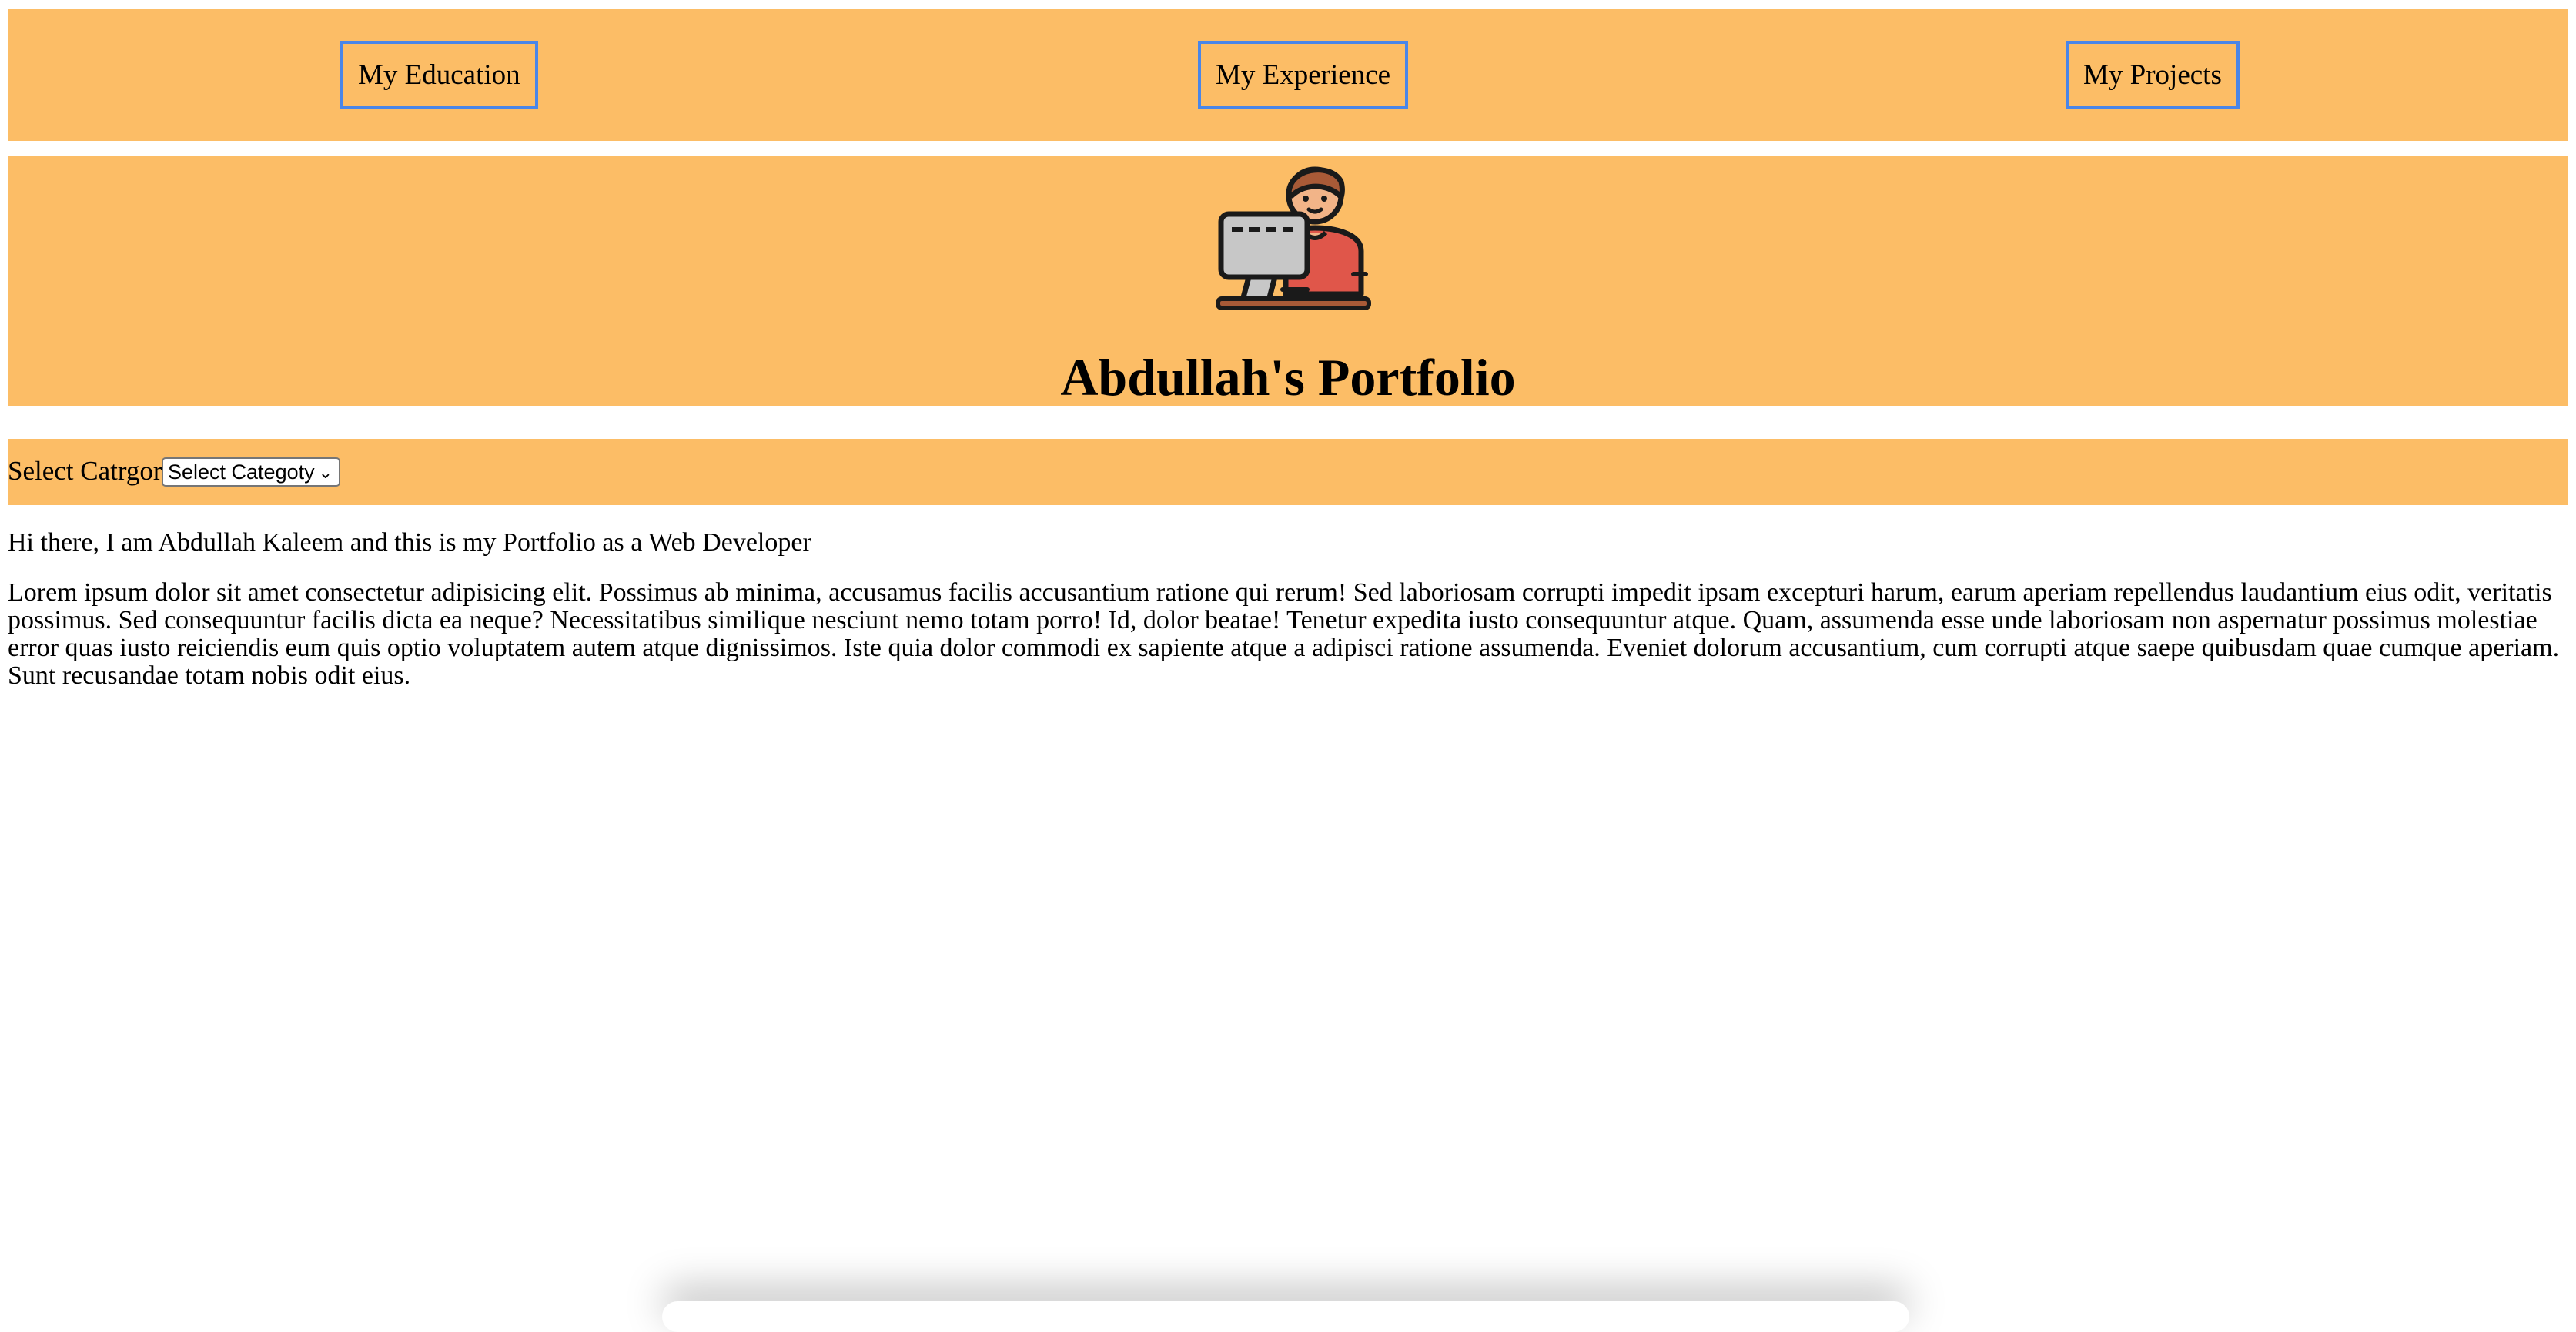  I want to click on nav-button-projects: My Projects, so click(2153, 75).